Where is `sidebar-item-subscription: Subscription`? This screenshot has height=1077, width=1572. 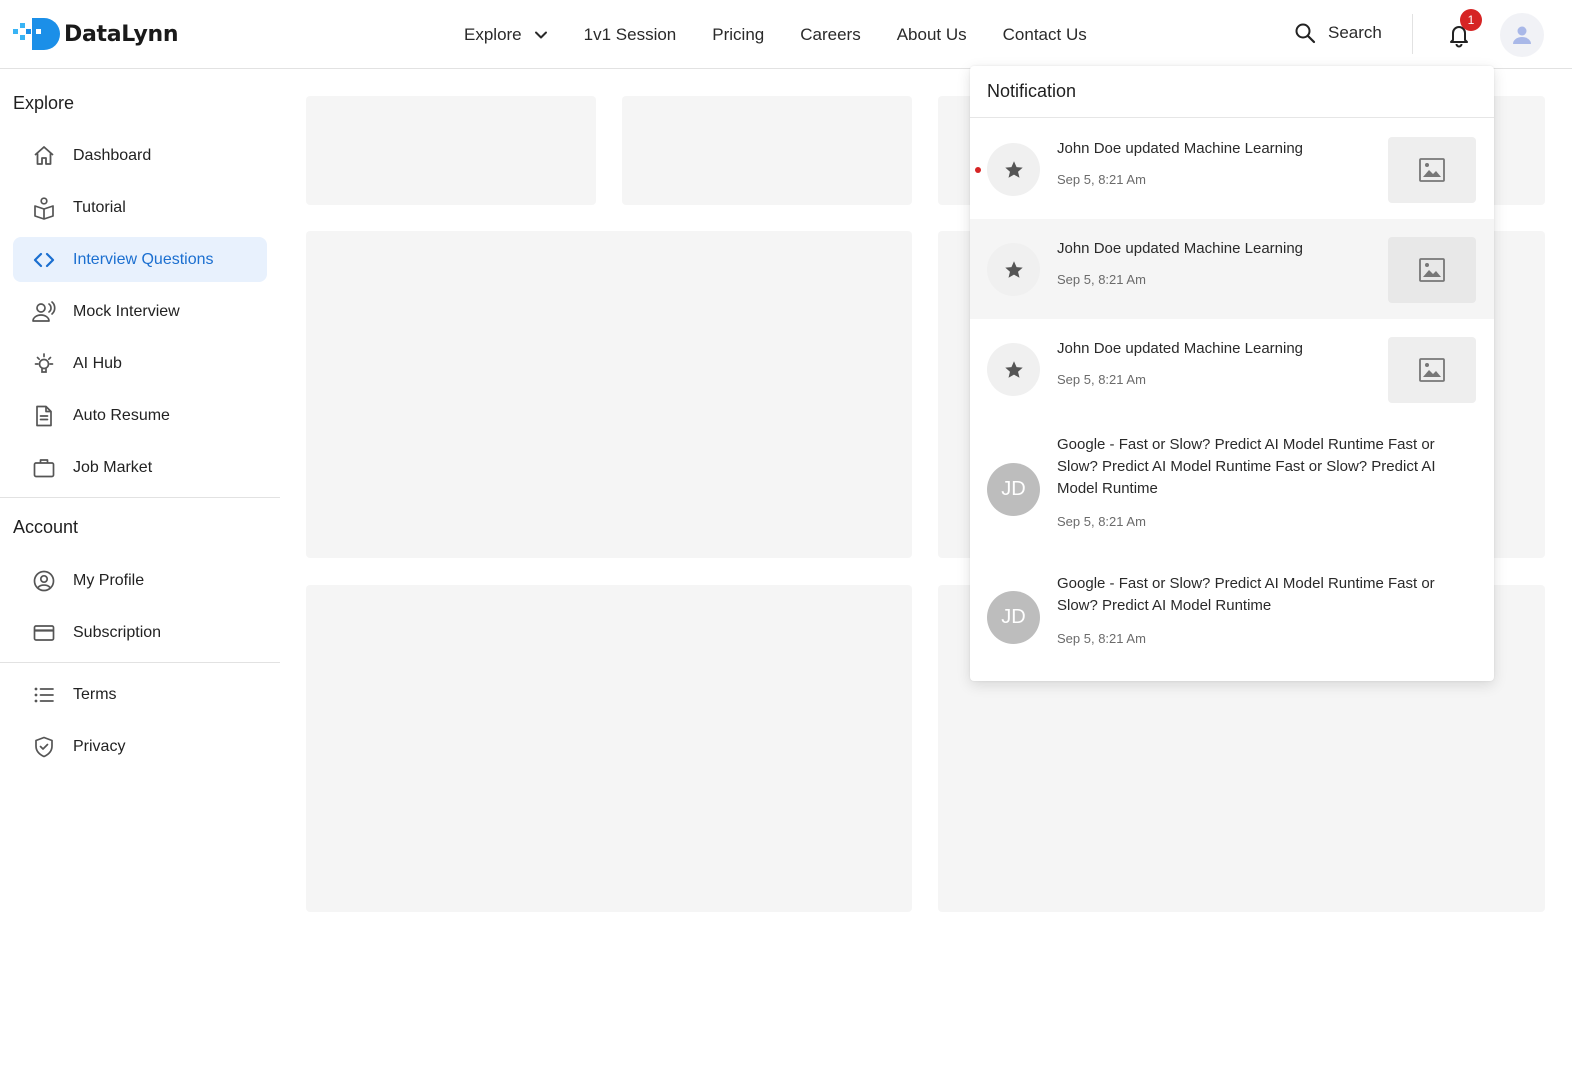
sidebar-item-subscription: Subscription is located at coordinates (140, 632).